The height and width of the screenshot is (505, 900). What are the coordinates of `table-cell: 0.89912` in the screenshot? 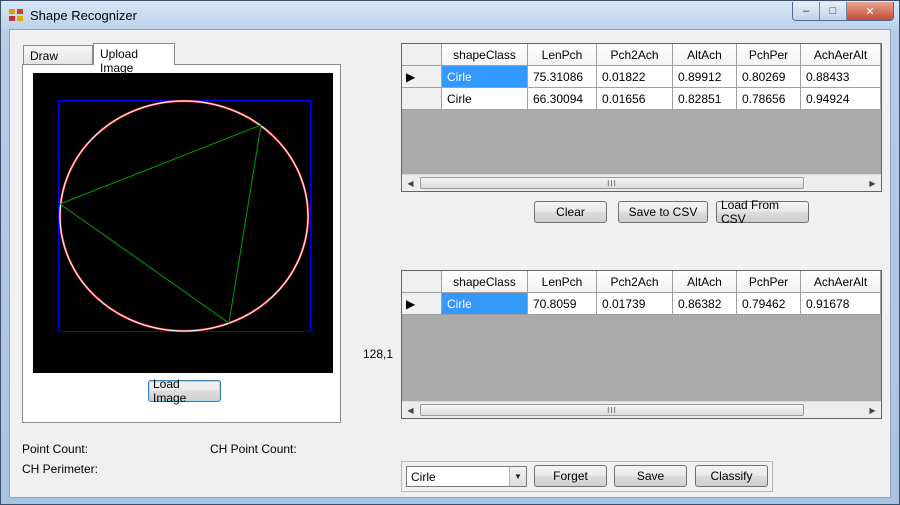 It's located at (705, 77).